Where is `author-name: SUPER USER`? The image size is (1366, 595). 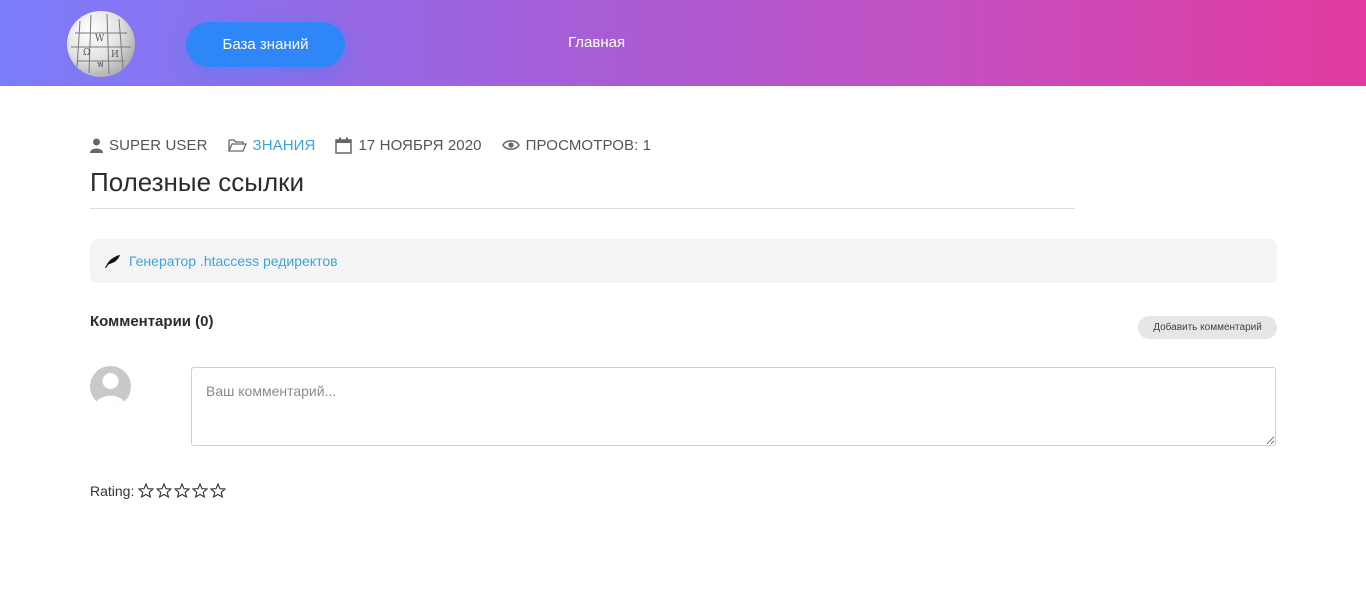 author-name: SUPER USER is located at coordinates (158, 145).